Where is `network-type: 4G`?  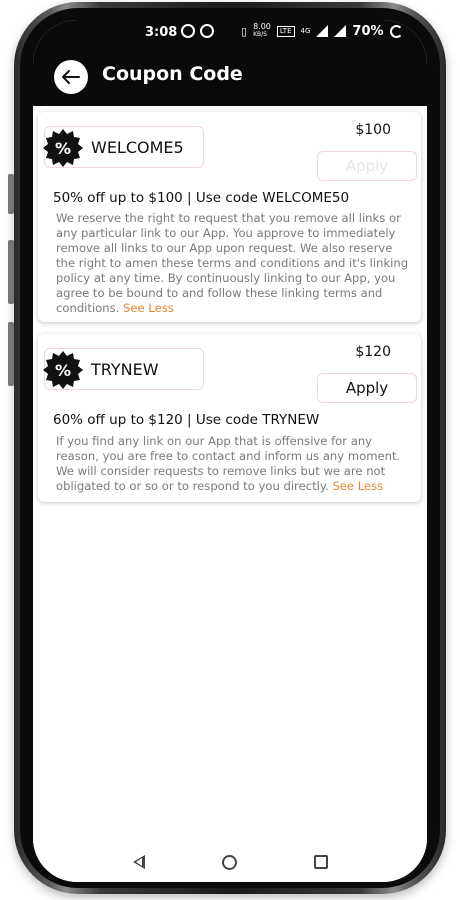
network-type: 4G is located at coordinates (305, 31).